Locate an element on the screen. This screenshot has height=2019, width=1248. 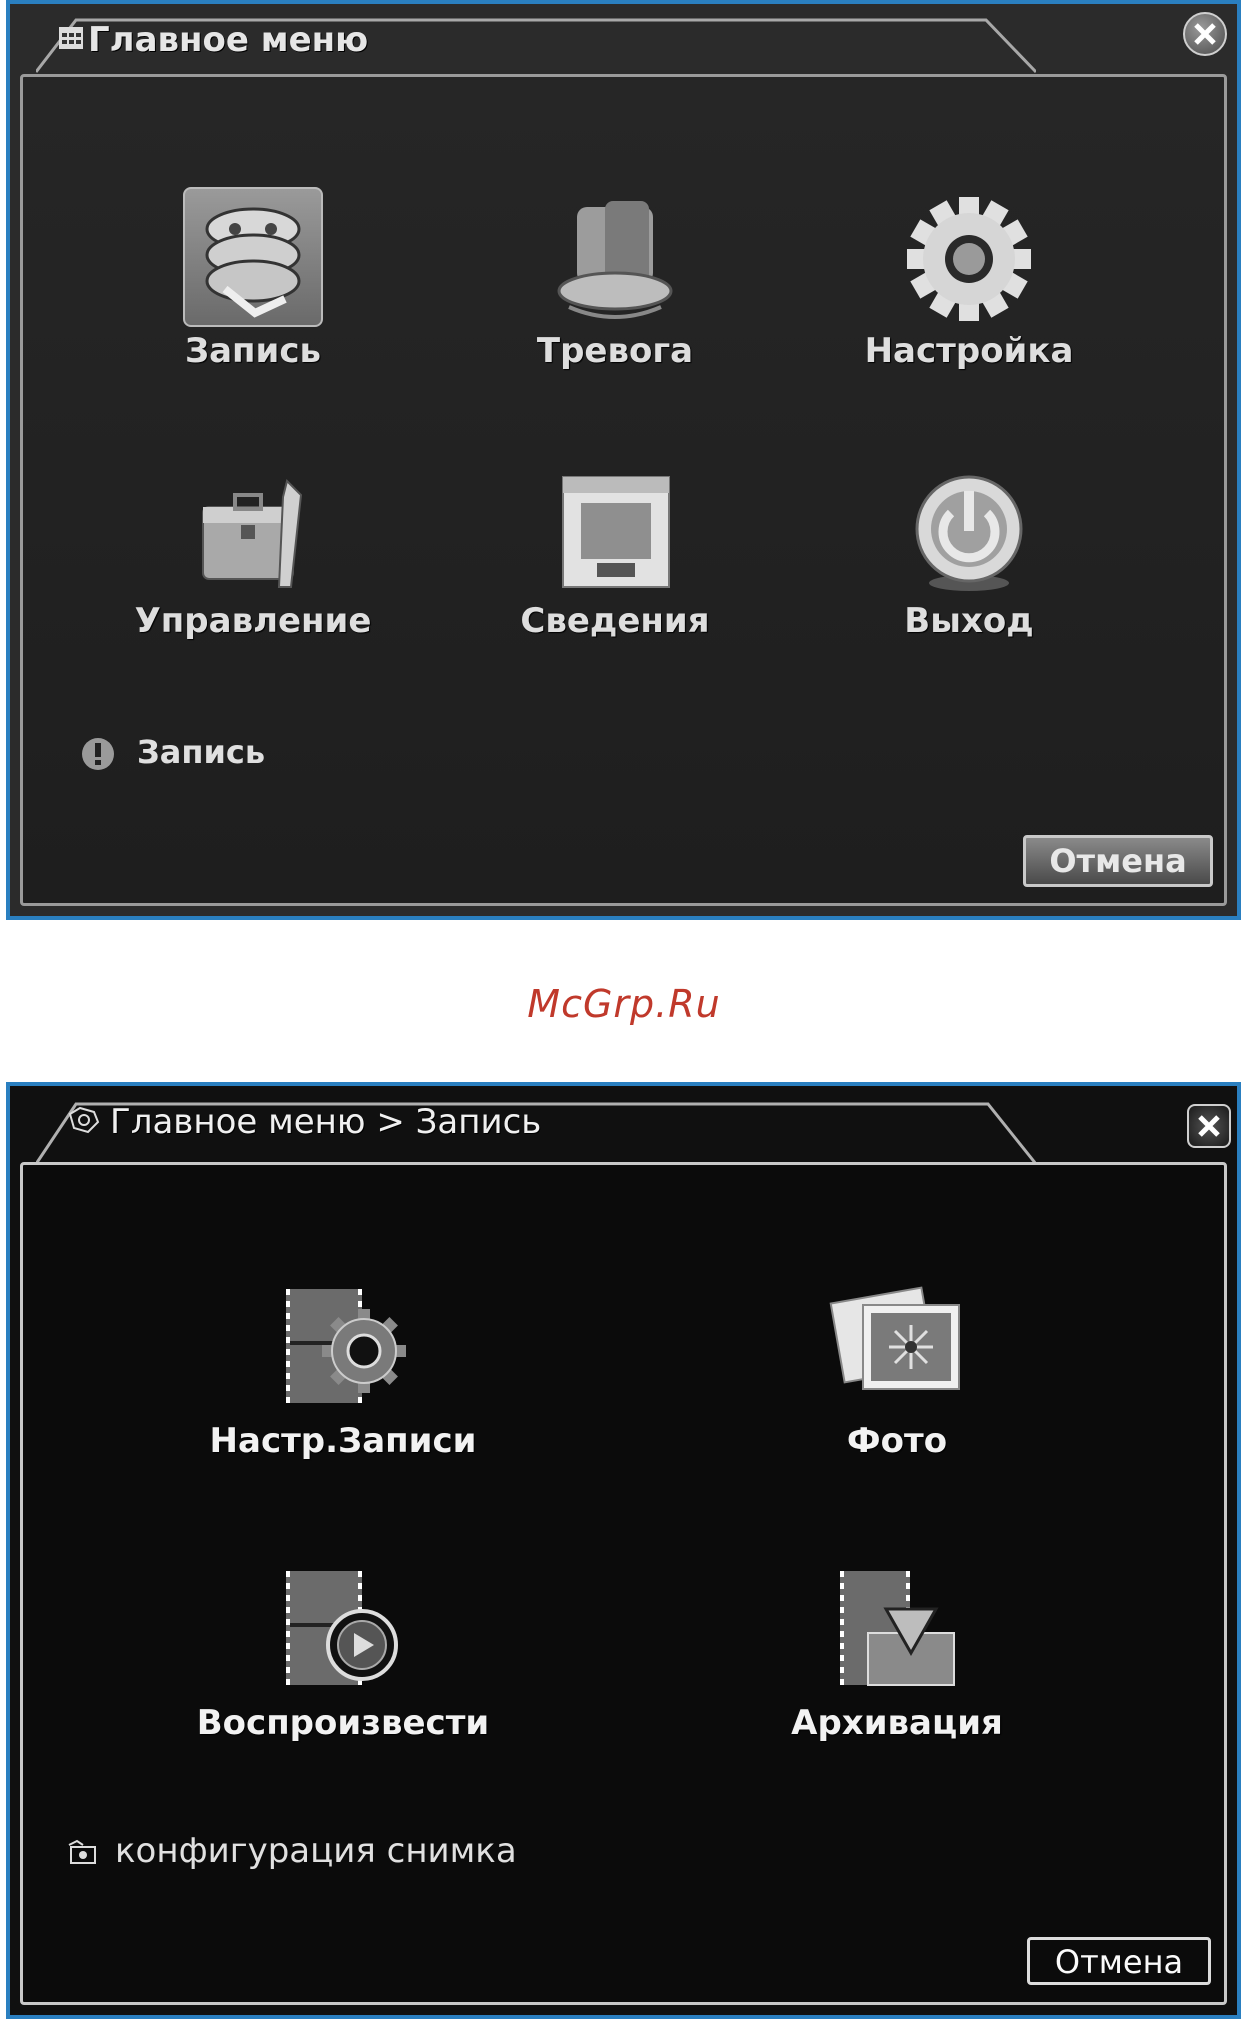
alarm-siren-icon is located at coordinates (615, 257).